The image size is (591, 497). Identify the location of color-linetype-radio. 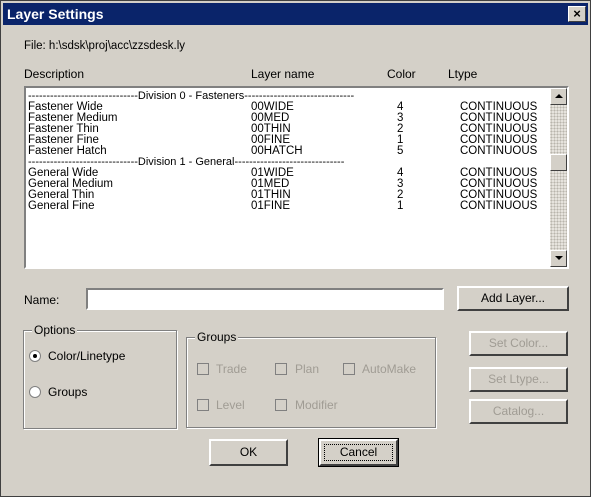
(35, 356).